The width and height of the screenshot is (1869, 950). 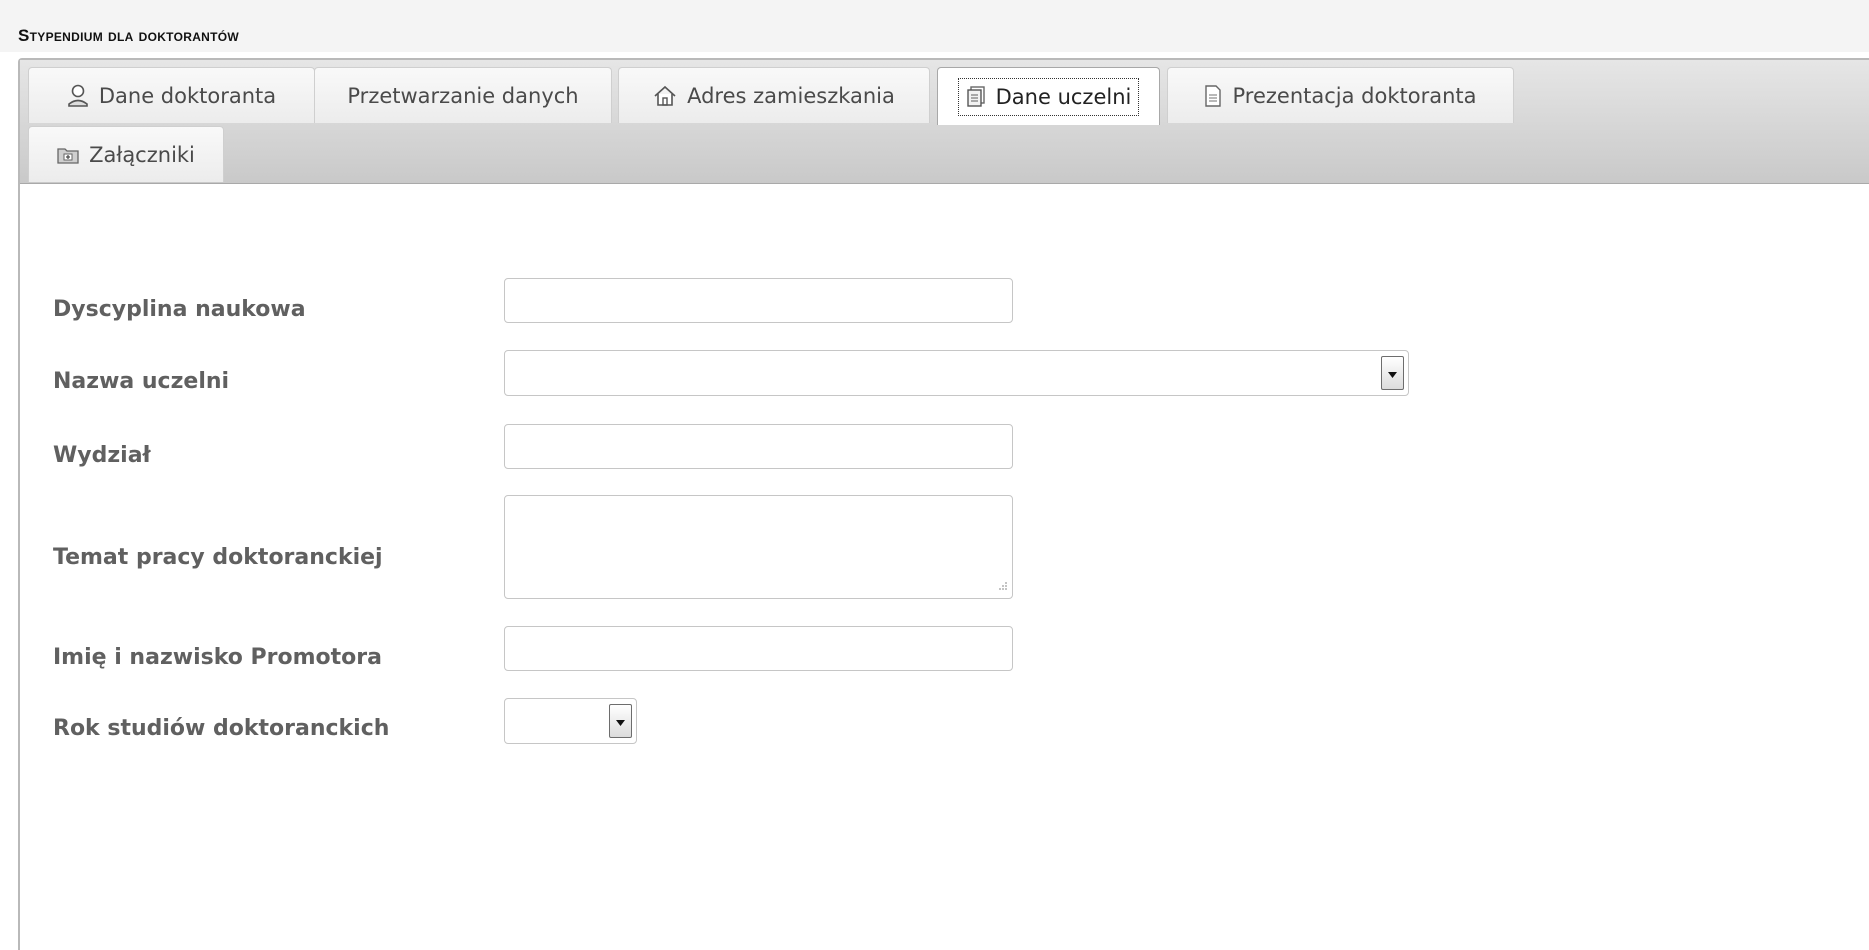 What do you see at coordinates (665, 96) in the screenshot?
I see `home-icon` at bounding box center [665, 96].